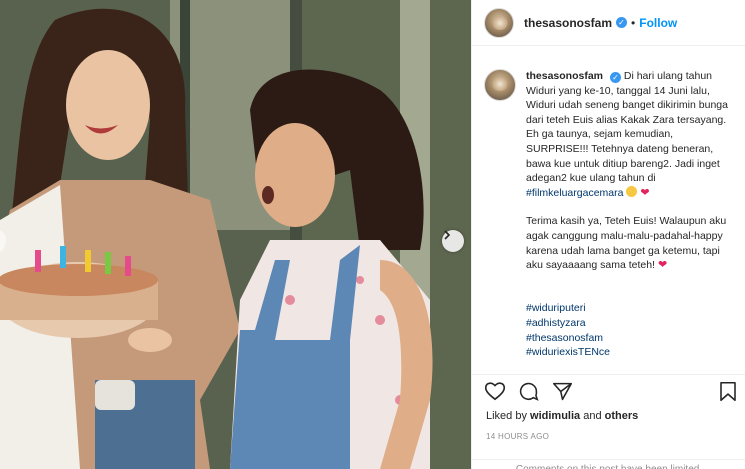 The image size is (745, 469). What do you see at coordinates (556, 323) in the screenshot?
I see `hashtag-link: #adhistyzara` at bounding box center [556, 323].